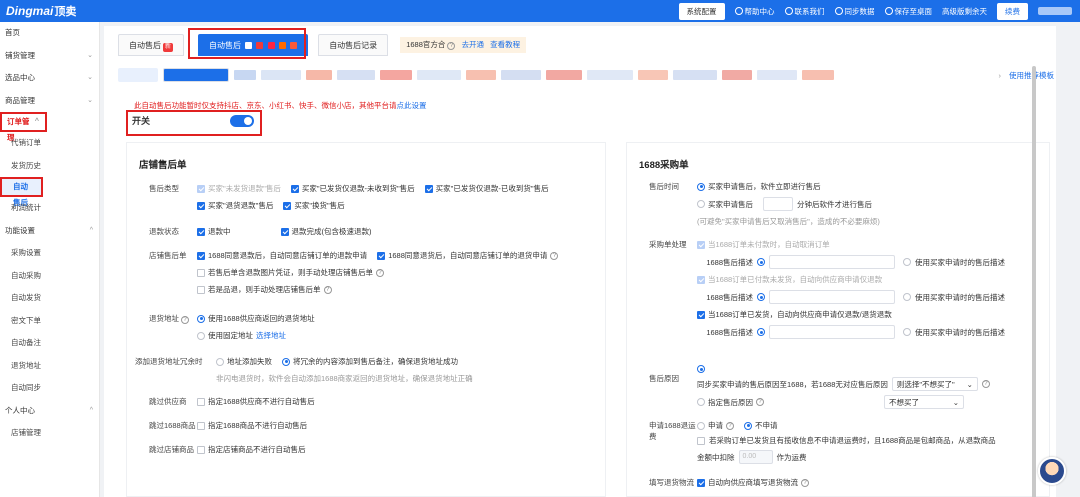 The image size is (1080, 497). Describe the element at coordinates (196, 75) in the screenshot. I see `shop-chip-selected` at that location.